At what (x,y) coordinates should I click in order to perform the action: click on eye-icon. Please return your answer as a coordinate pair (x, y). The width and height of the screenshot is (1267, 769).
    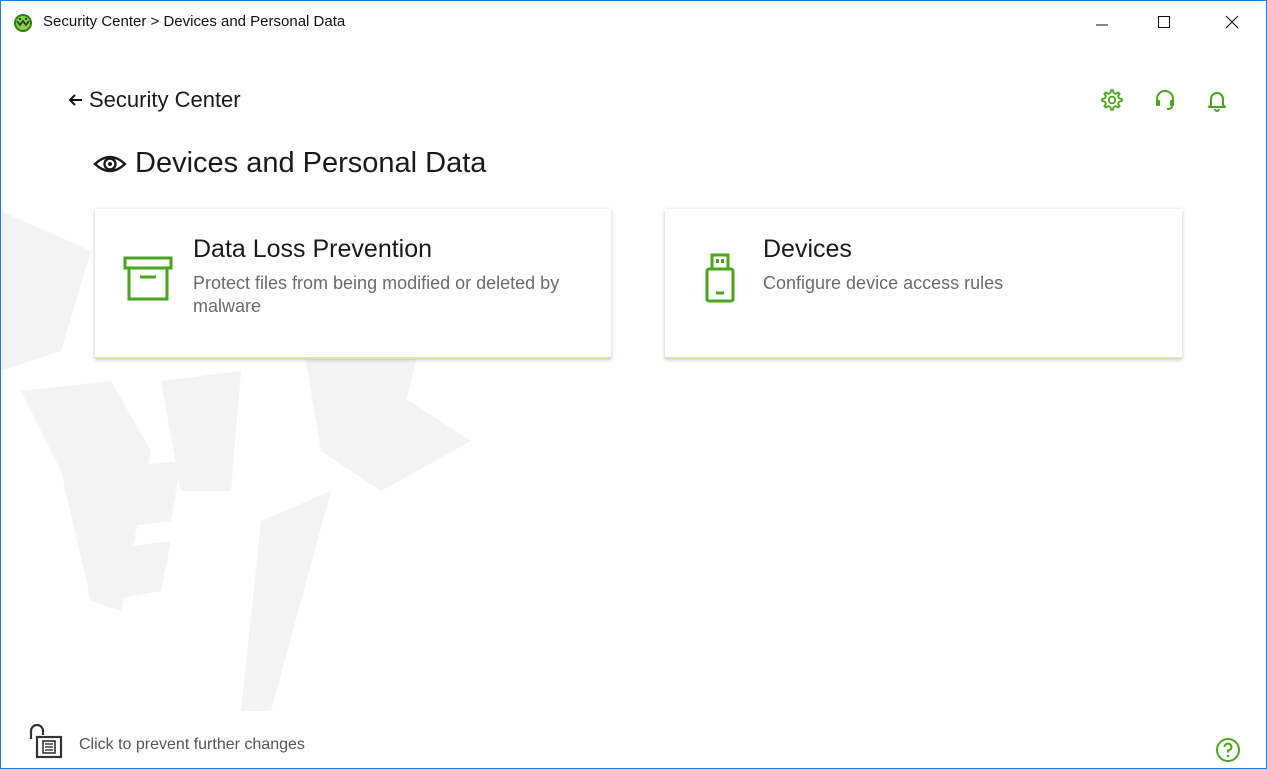
    Looking at the image, I should click on (110, 163).